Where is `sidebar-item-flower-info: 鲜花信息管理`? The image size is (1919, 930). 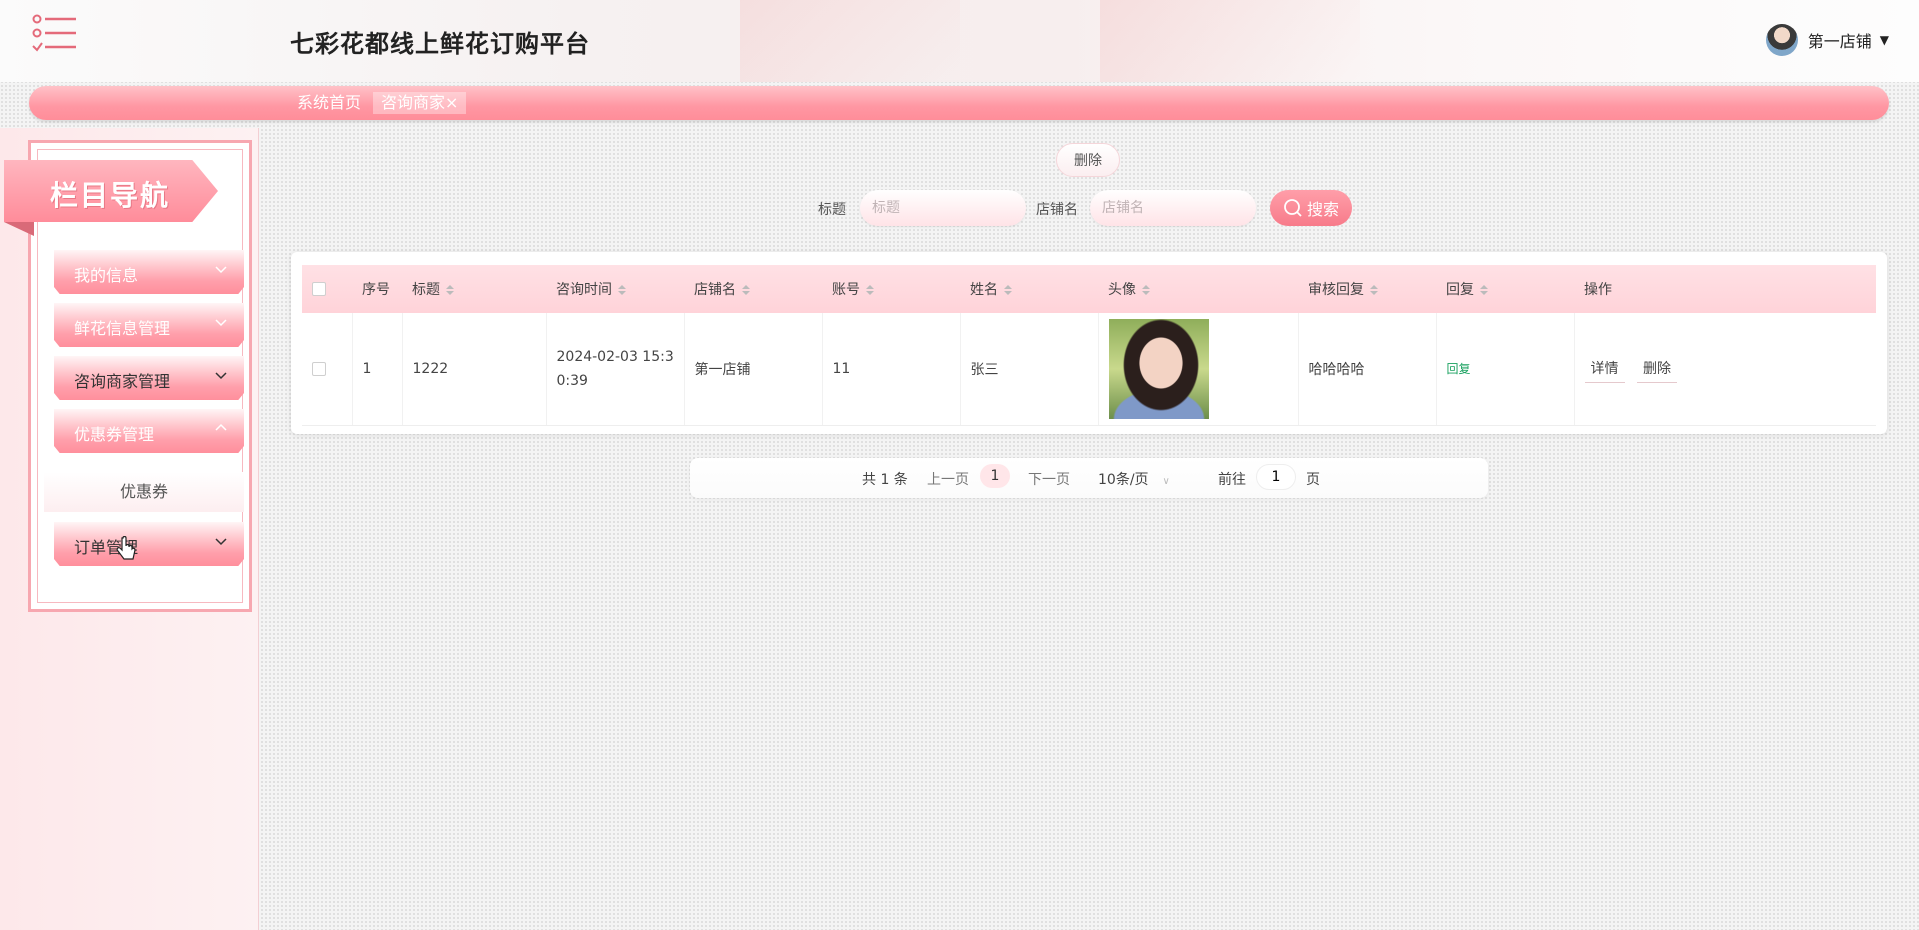 sidebar-item-flower-info: 鲜花信息管理 is located at coordinates (149, 325).